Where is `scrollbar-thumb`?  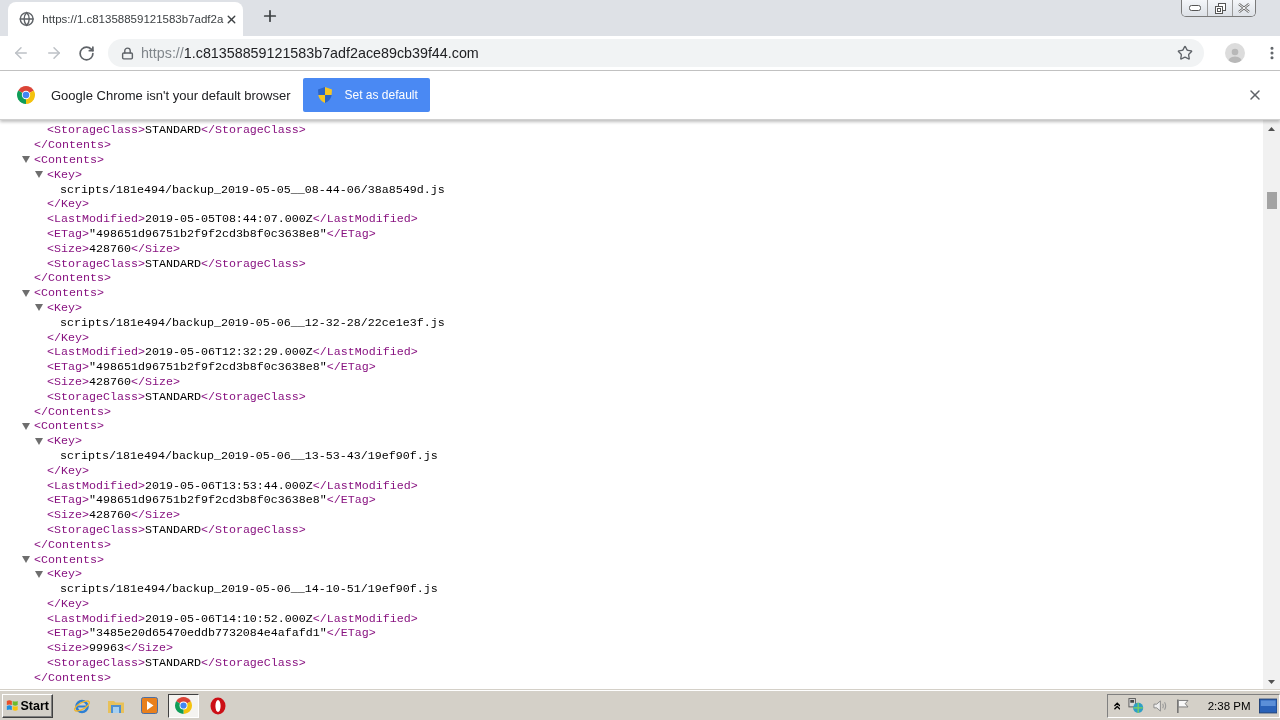
scrollbar-thumb is located at coordinates (1271, 200).